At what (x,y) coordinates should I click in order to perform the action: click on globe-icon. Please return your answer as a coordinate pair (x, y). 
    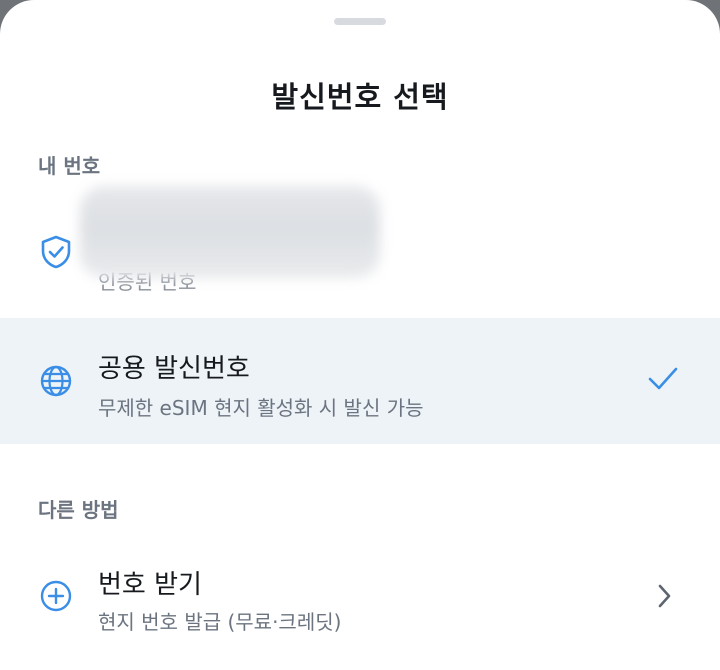
    Looking at the image, I should click on (56, 381).